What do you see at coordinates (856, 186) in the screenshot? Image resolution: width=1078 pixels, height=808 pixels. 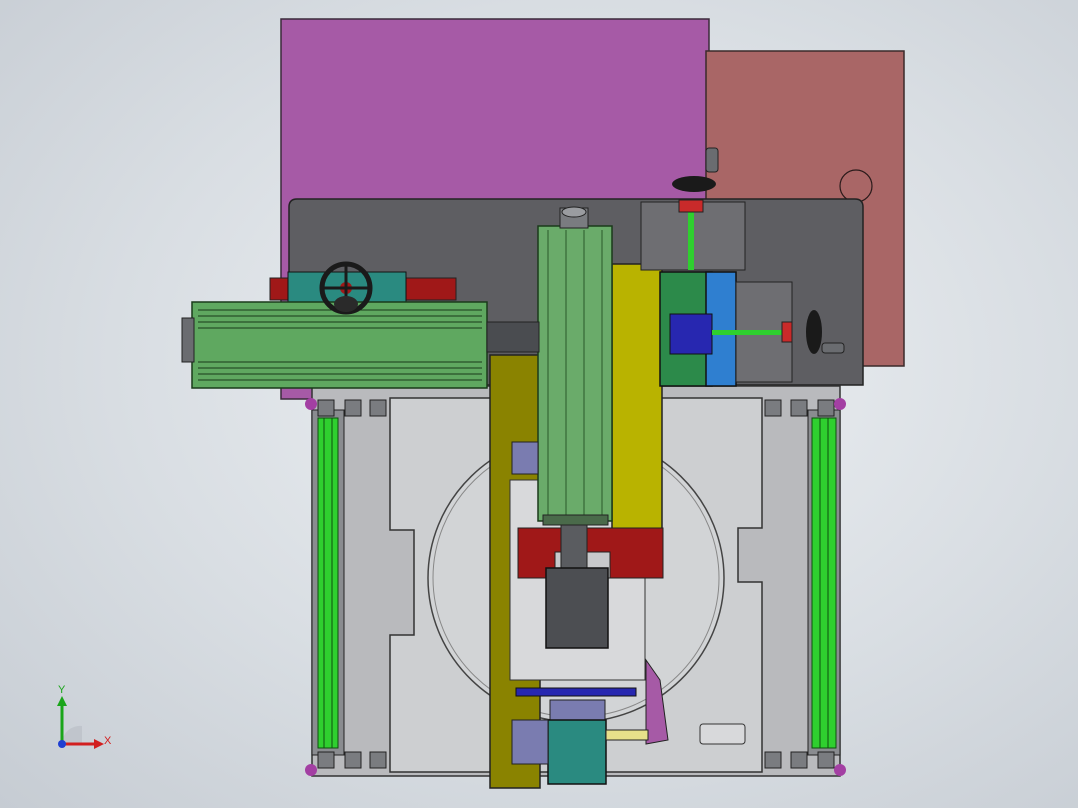 I see `side-plate-hole` at bounding box center [856, 186].